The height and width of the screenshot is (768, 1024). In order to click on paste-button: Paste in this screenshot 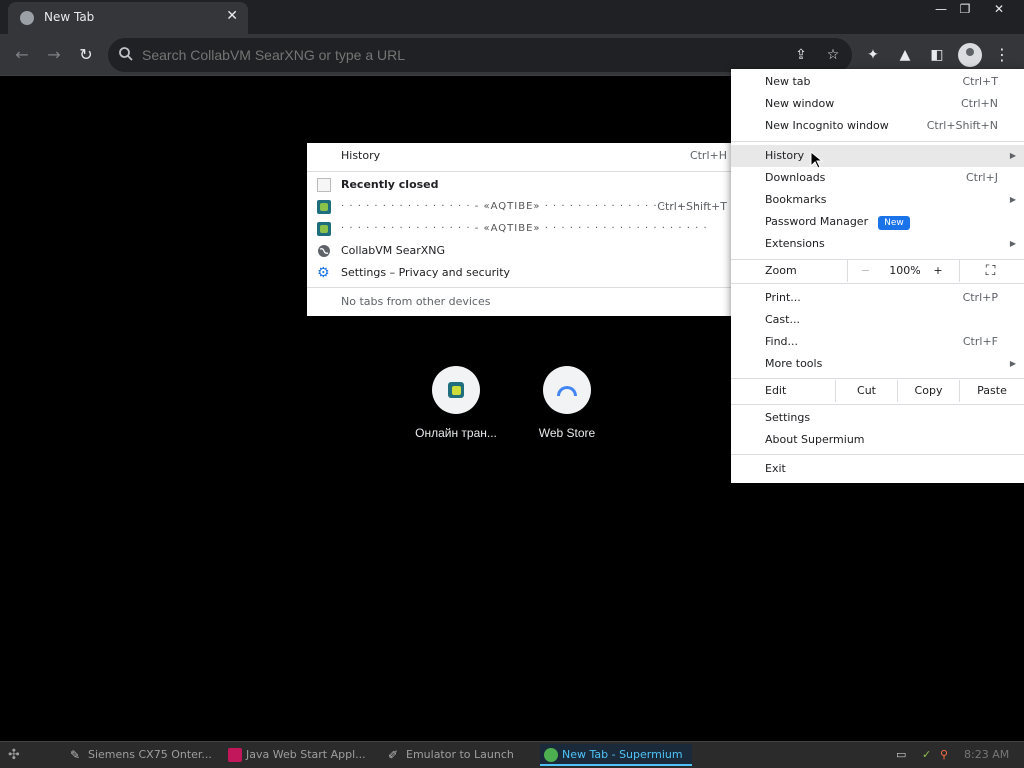, I will do `click(991, 391)`.